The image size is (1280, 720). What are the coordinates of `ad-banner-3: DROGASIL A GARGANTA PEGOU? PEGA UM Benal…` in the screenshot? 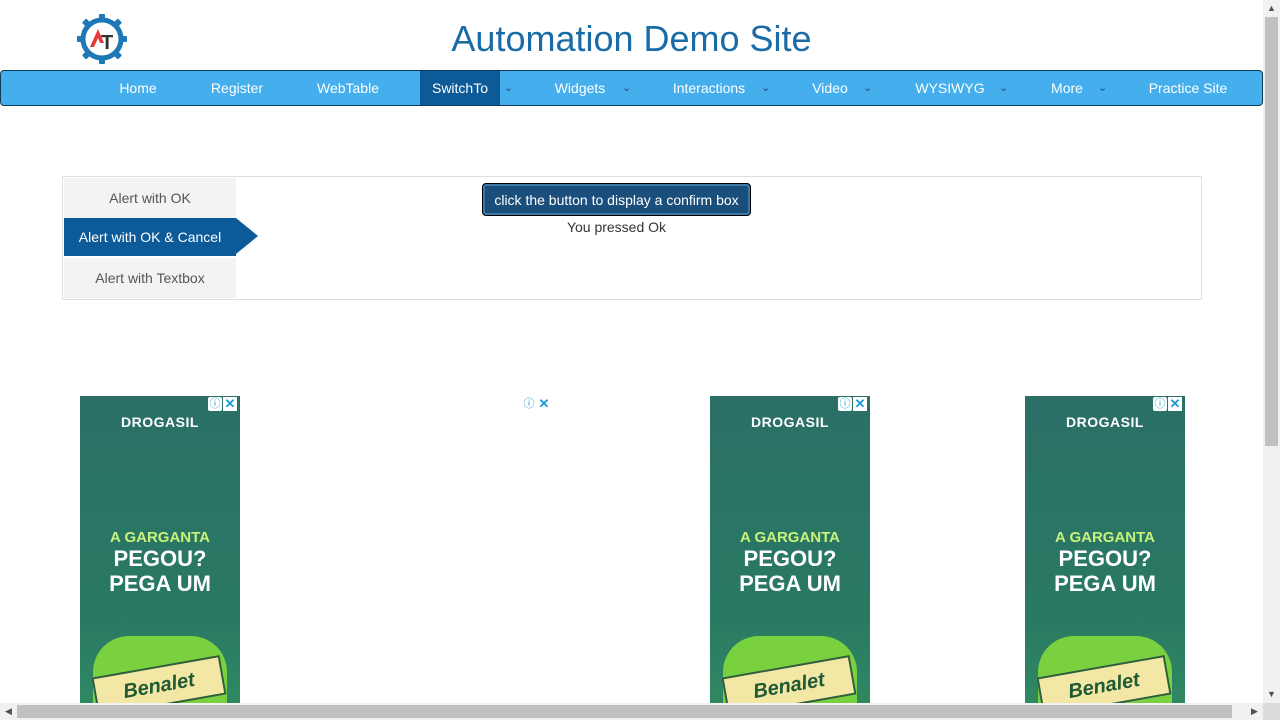 It's located at (790, 549).